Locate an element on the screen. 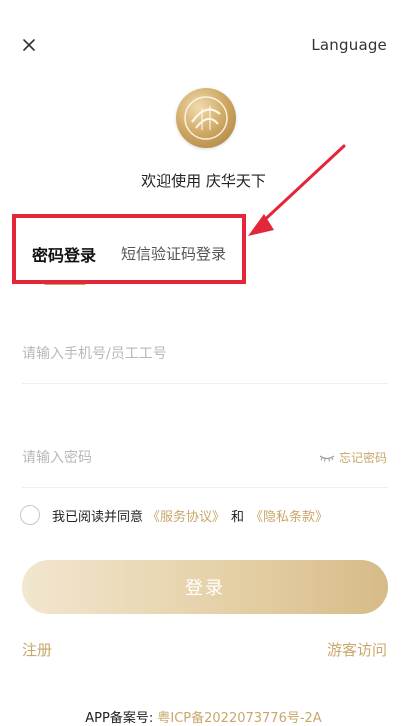 This screenshot has width=407, height=726. icp-record: APP备案号: 粤ICP备2022073776号-2A is located at coordinates (203, 716).